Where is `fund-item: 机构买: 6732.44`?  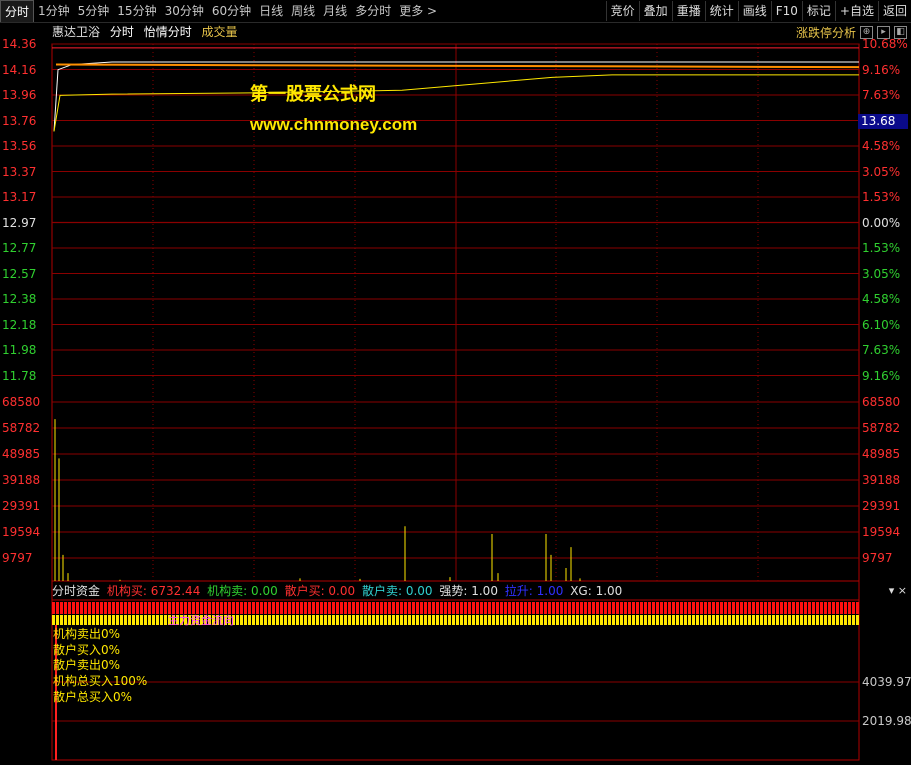 fund-item: 机构买: 6732.44 is located at coordinates (153, 591).